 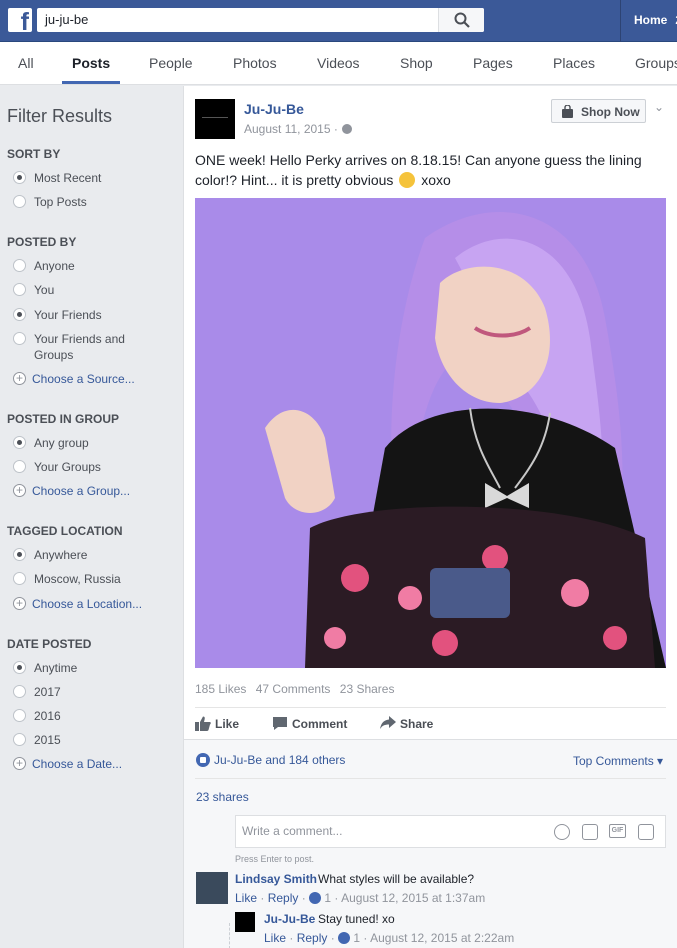 I want to click on search-icon, so click(x=462, y=20).